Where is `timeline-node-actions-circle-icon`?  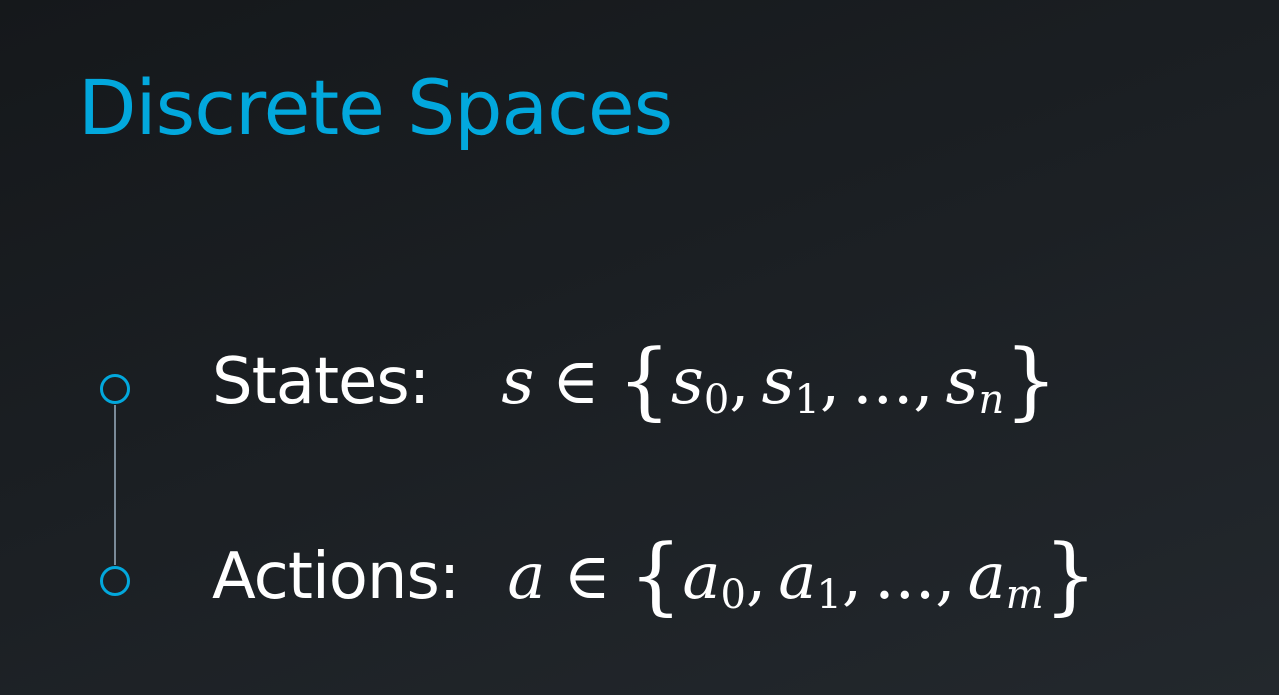
timeline-node-actions-circle-icon is located at coordinates (115, 581).